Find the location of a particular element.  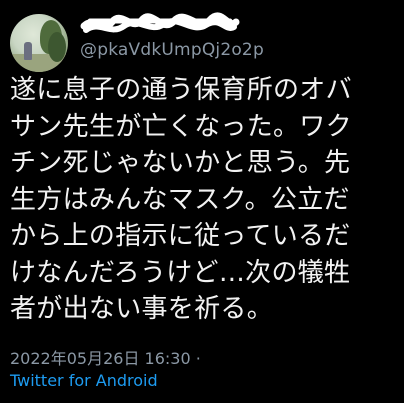

tweet-timestamp: 2022年05月26日 16:30 is located at coordinates (100, 358).